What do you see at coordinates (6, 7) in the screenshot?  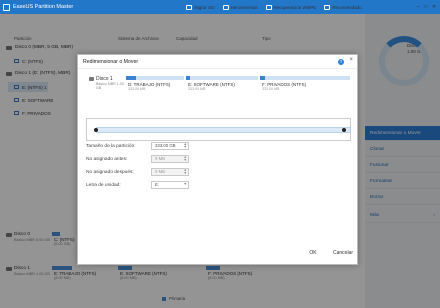 I see `app-logo-icon` at bounding box center [6, 7].